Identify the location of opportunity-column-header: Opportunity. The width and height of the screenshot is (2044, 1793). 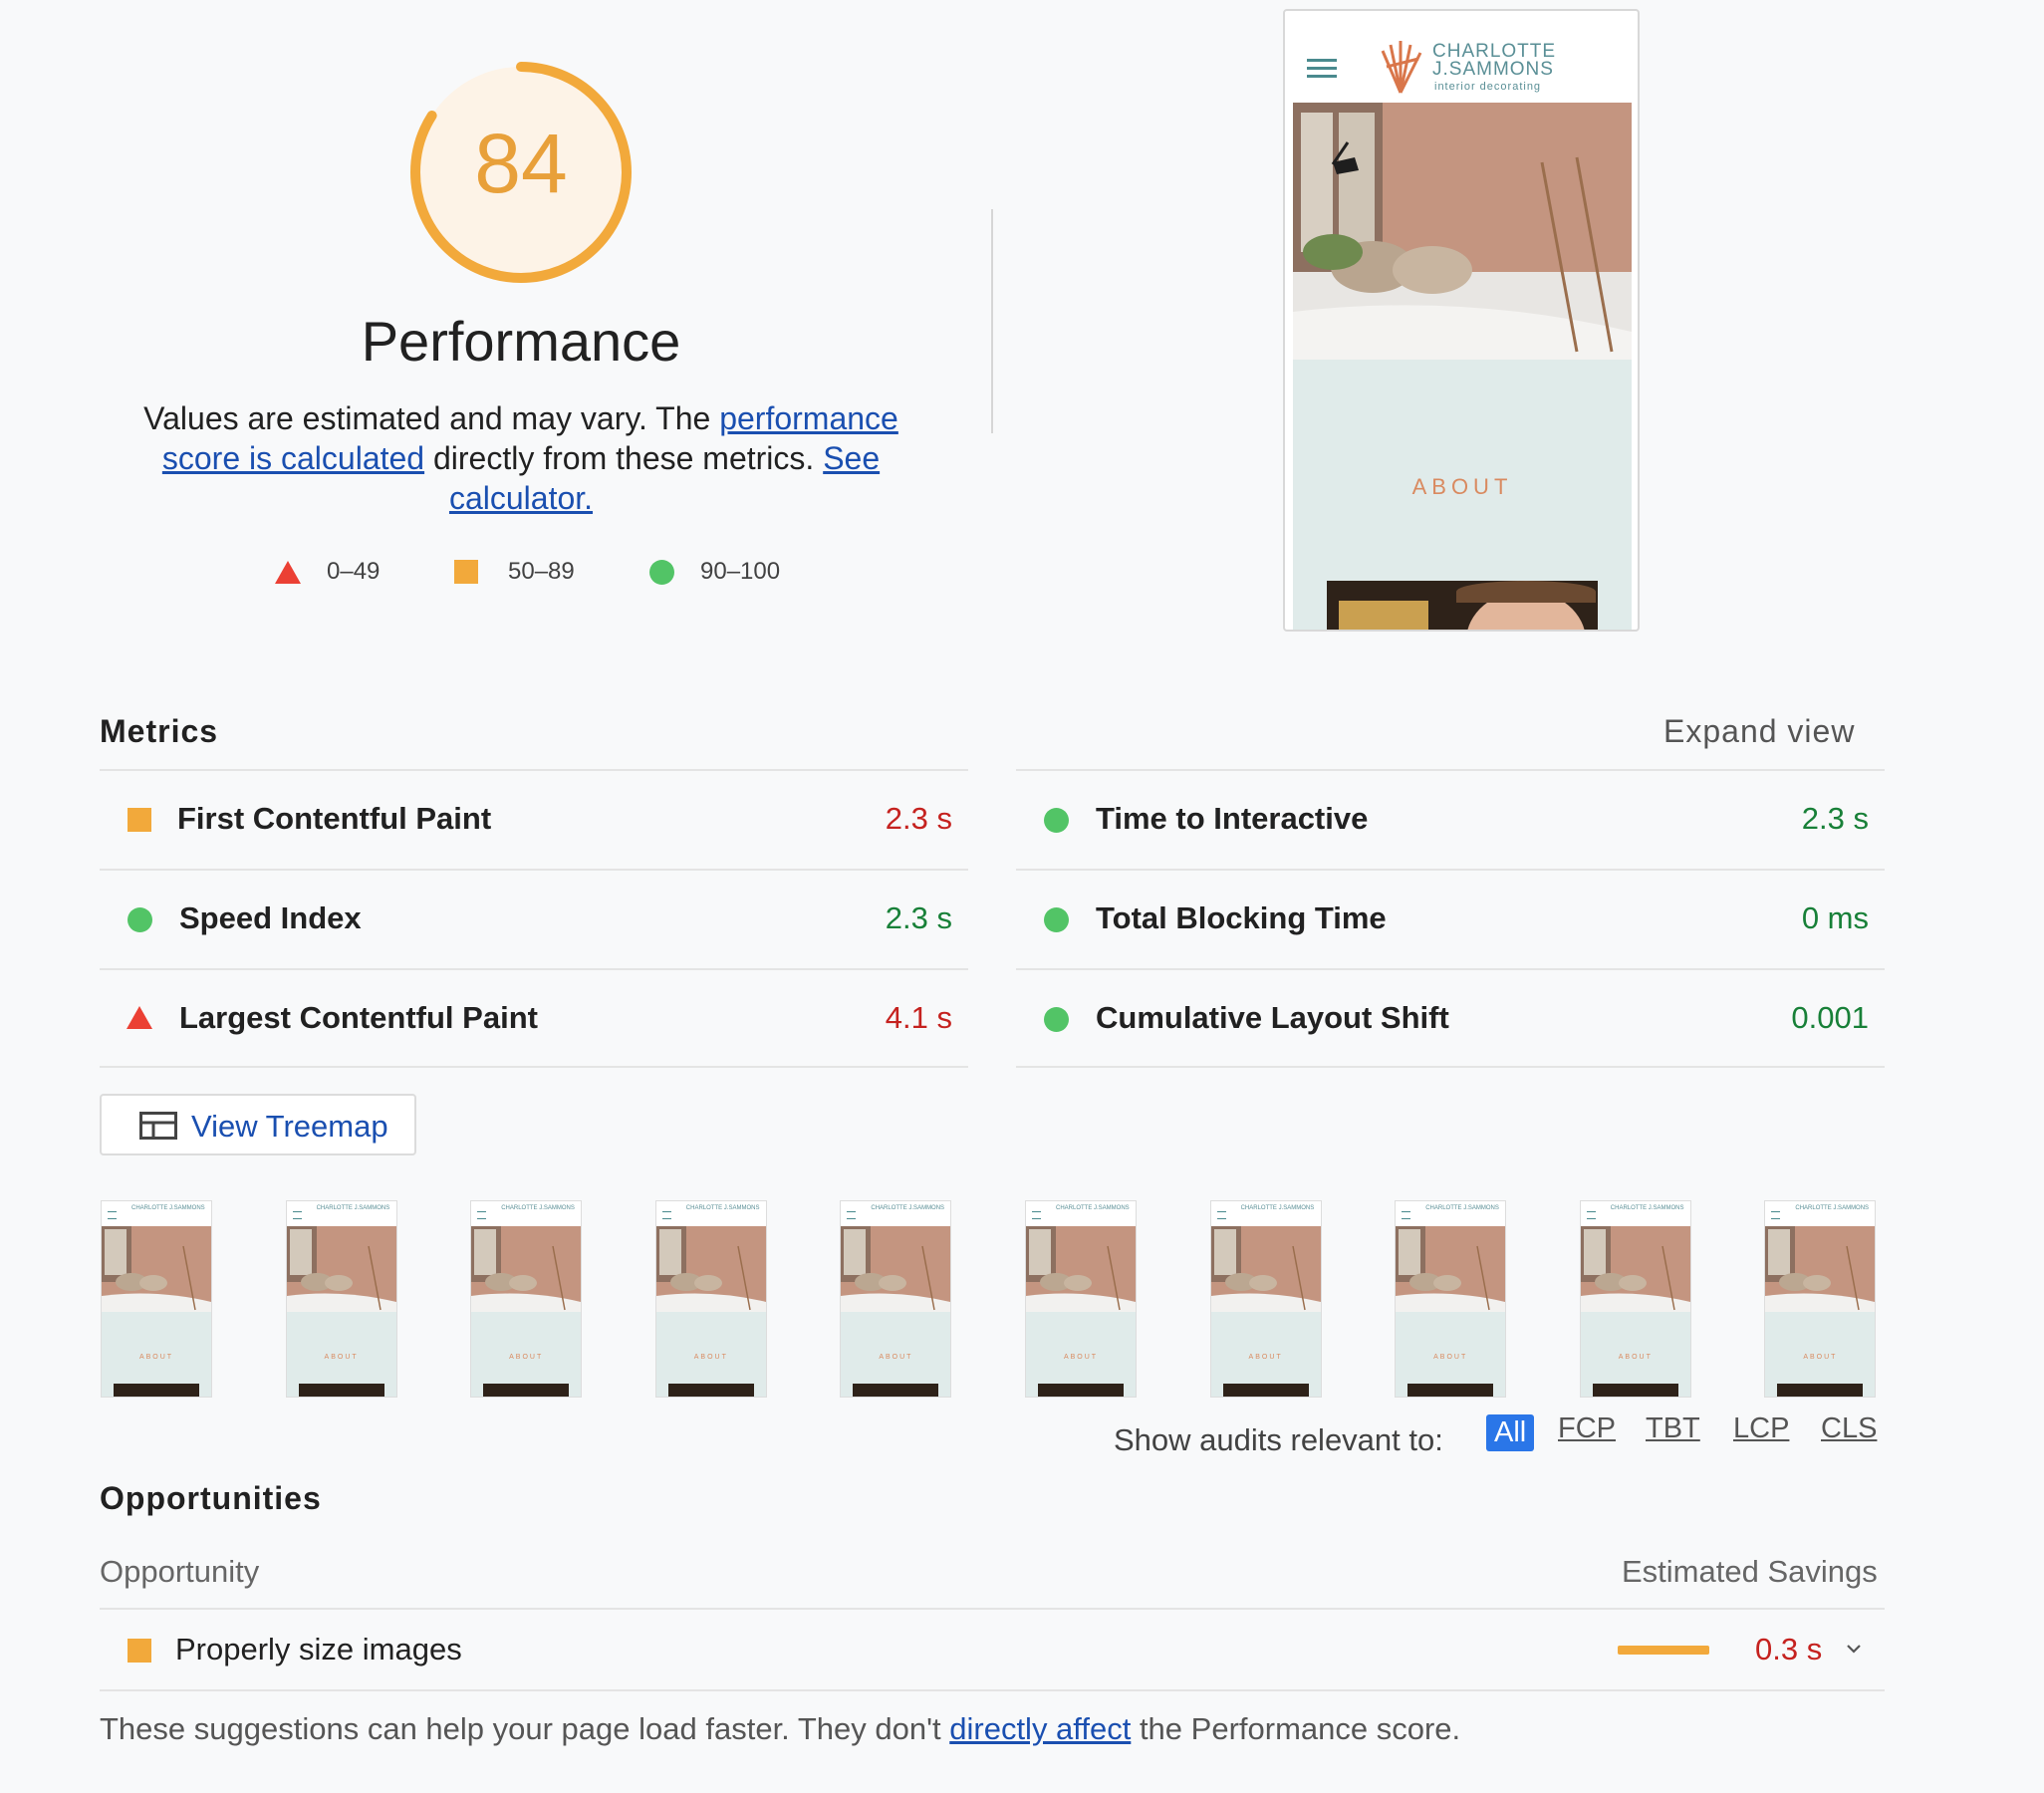
(180, 1571).